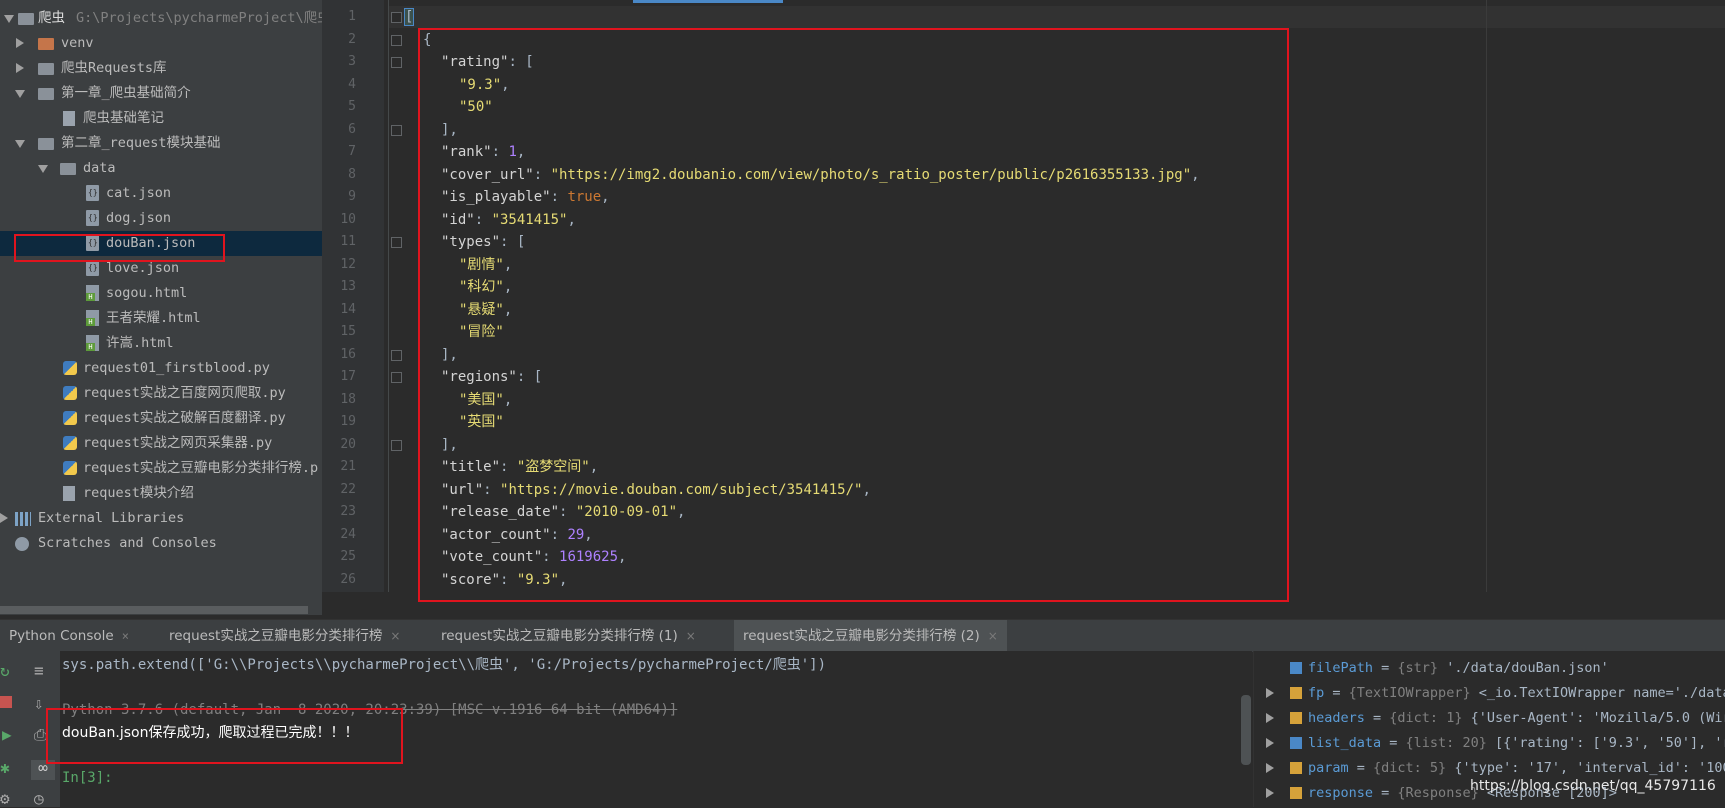 The image size is (1725, 808). I want to click on tree-item-requests-lib: 爬虫Requests库, so click(161, 68).